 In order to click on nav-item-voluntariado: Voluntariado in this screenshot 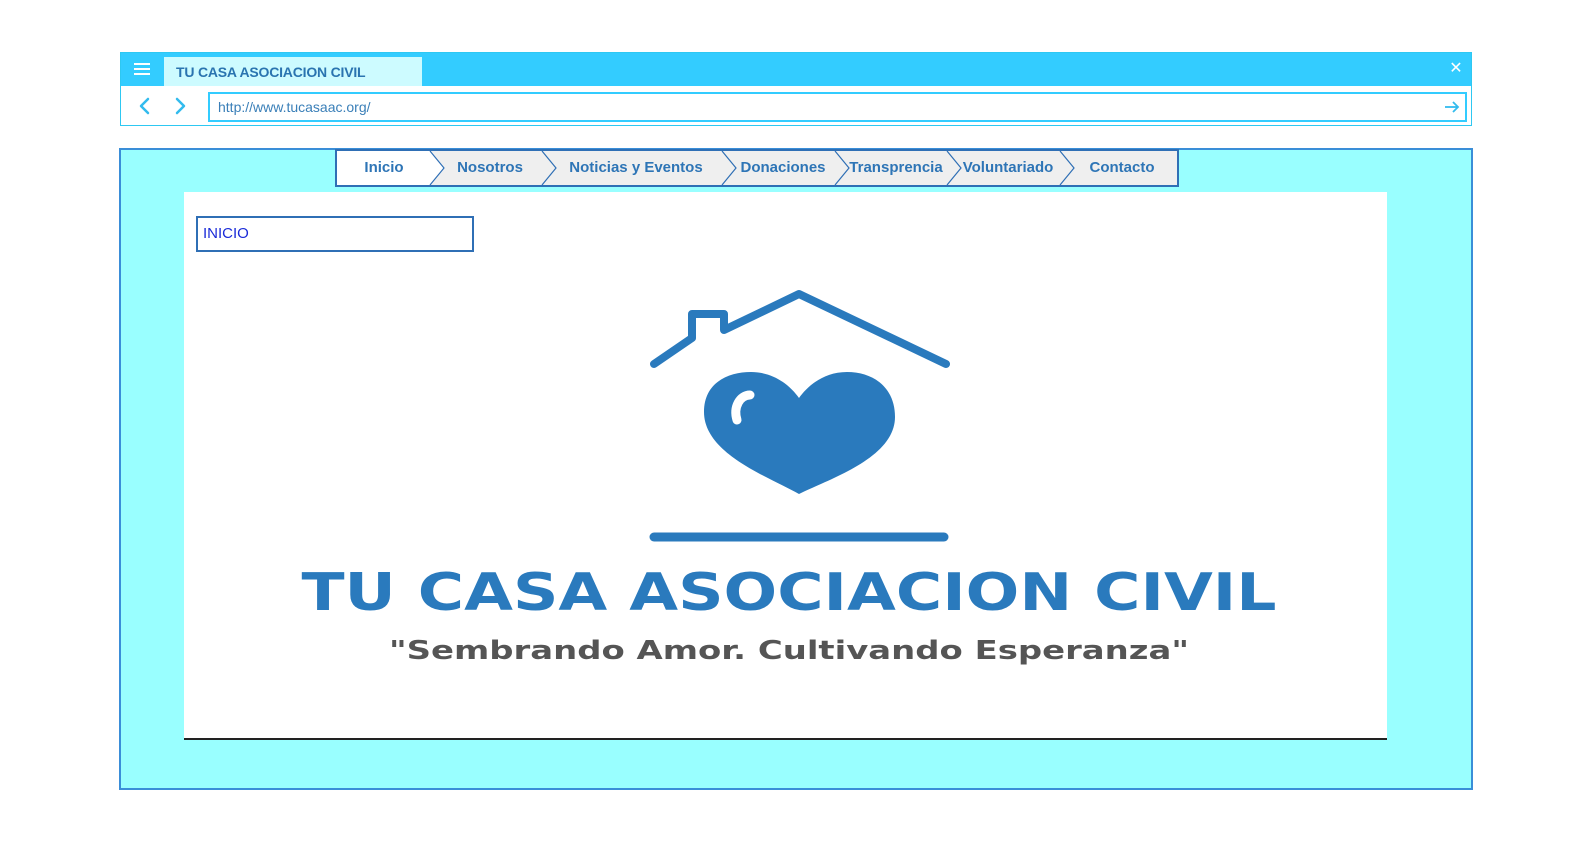, I will do `click(1008, 168)`.